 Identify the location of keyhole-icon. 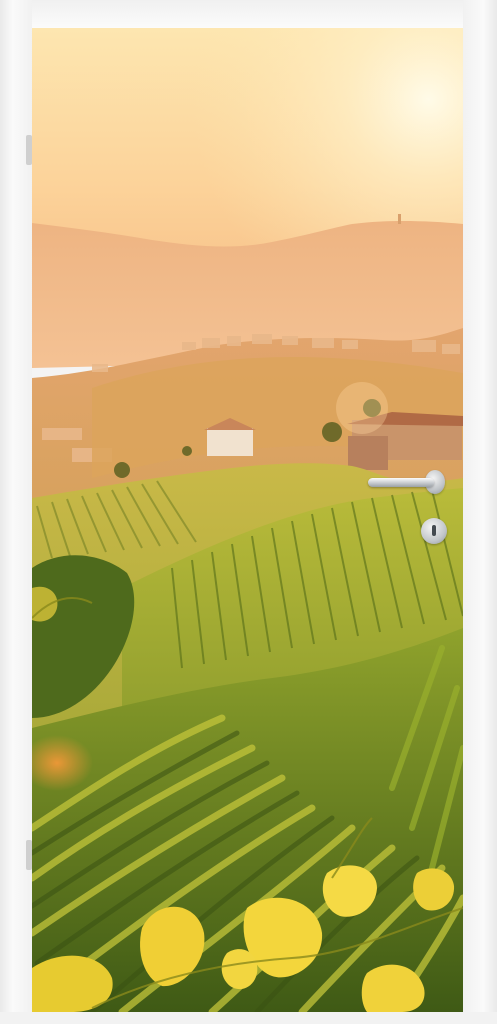
(434, 531).